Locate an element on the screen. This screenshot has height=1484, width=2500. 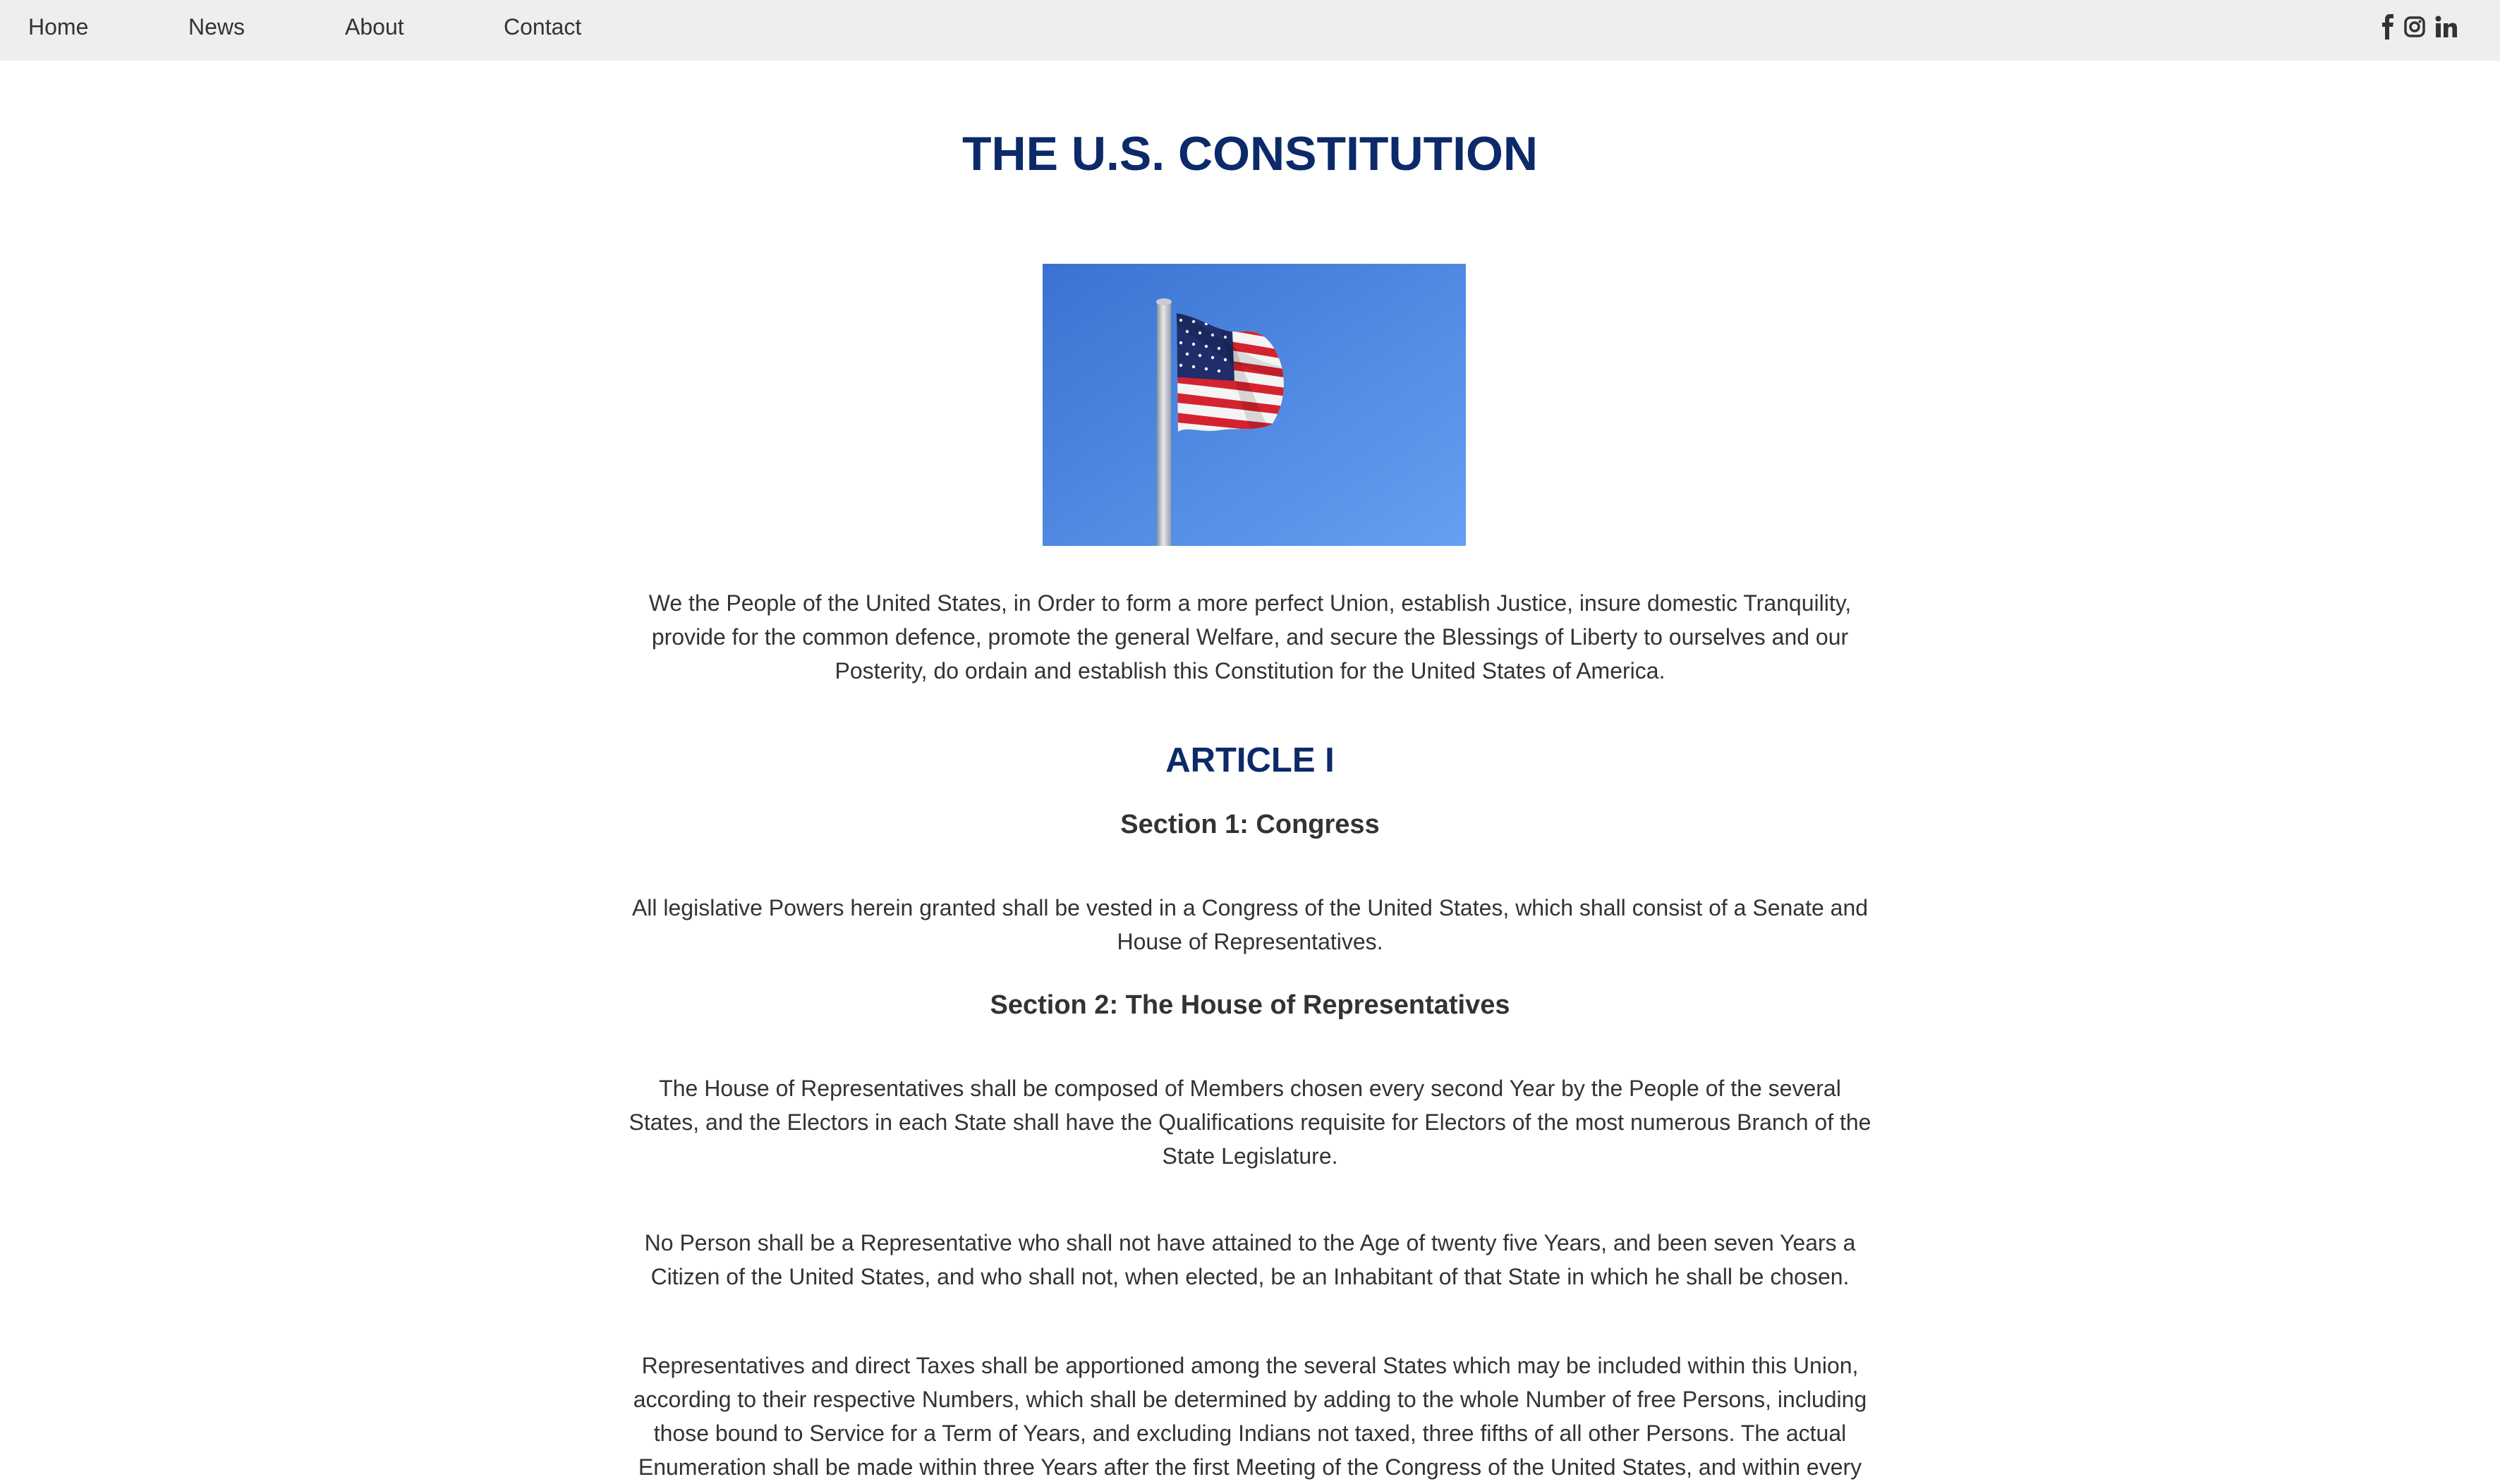
facebook-icon is located at coordinates (2387, 27).